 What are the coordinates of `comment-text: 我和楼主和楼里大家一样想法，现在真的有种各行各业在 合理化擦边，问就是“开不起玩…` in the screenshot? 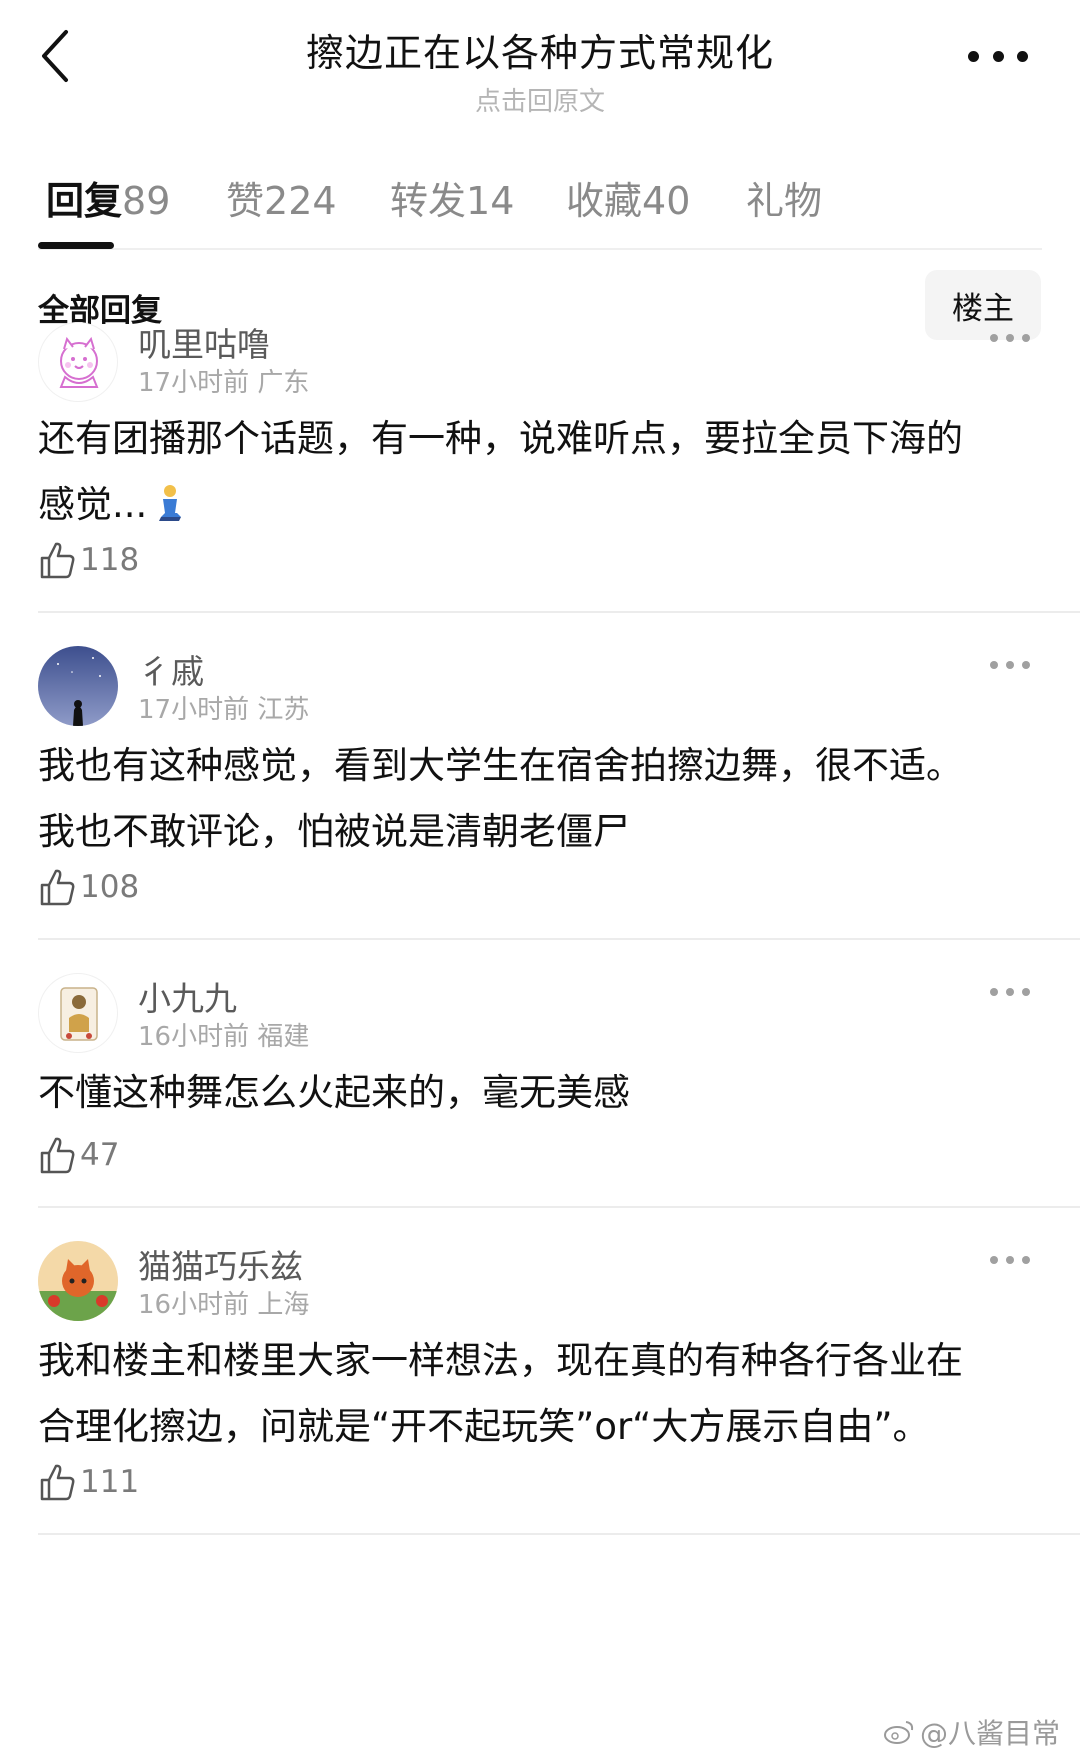 It's located at (540, 1394).